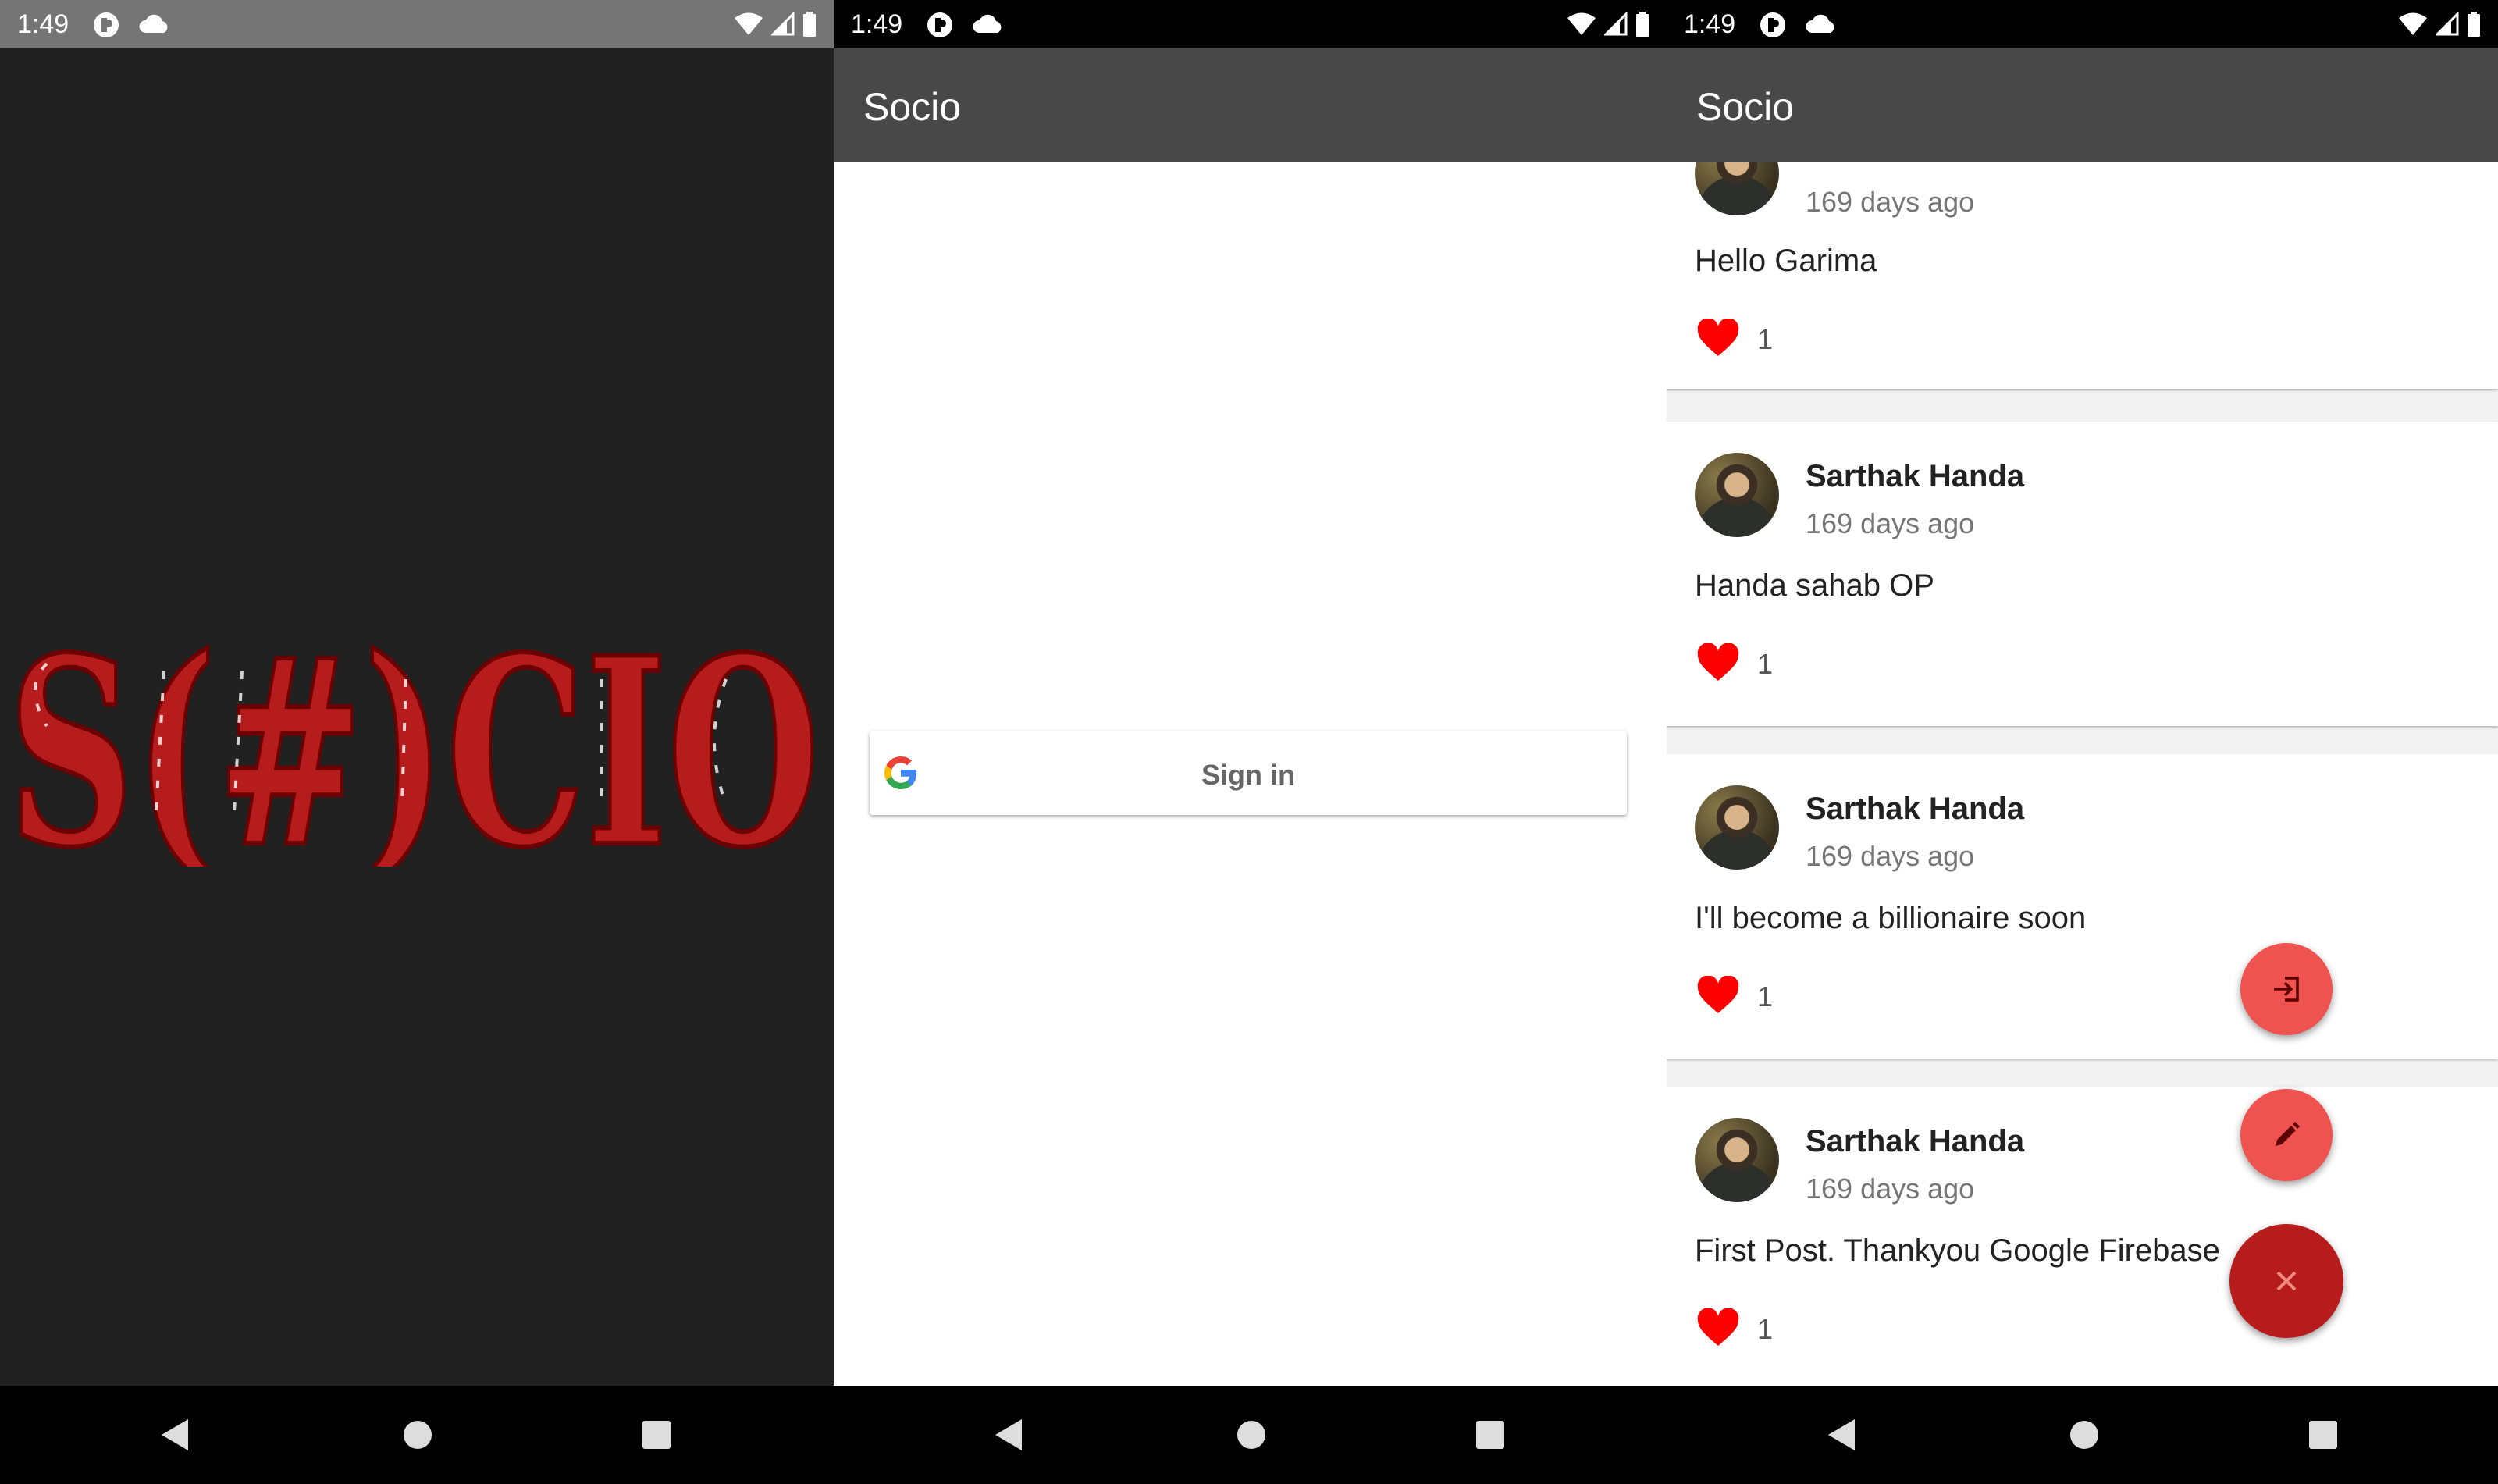  I want to click on close-icon, so click(2286, 1281).